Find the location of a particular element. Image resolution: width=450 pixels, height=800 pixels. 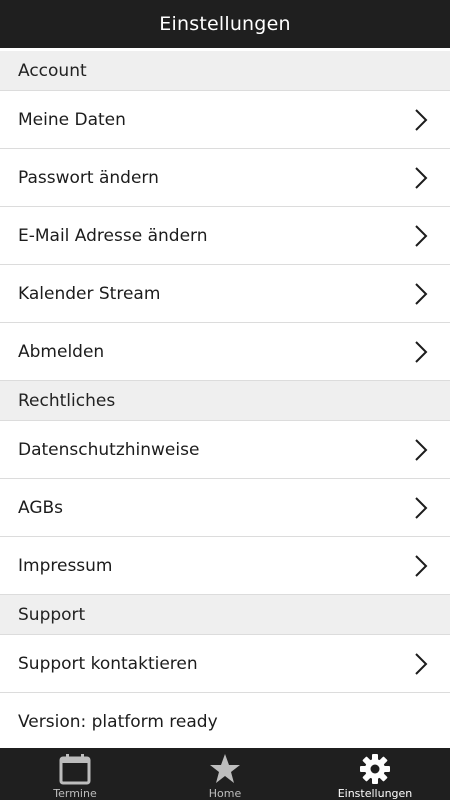

tab-label: Termine is located at coordinates (75, 793).